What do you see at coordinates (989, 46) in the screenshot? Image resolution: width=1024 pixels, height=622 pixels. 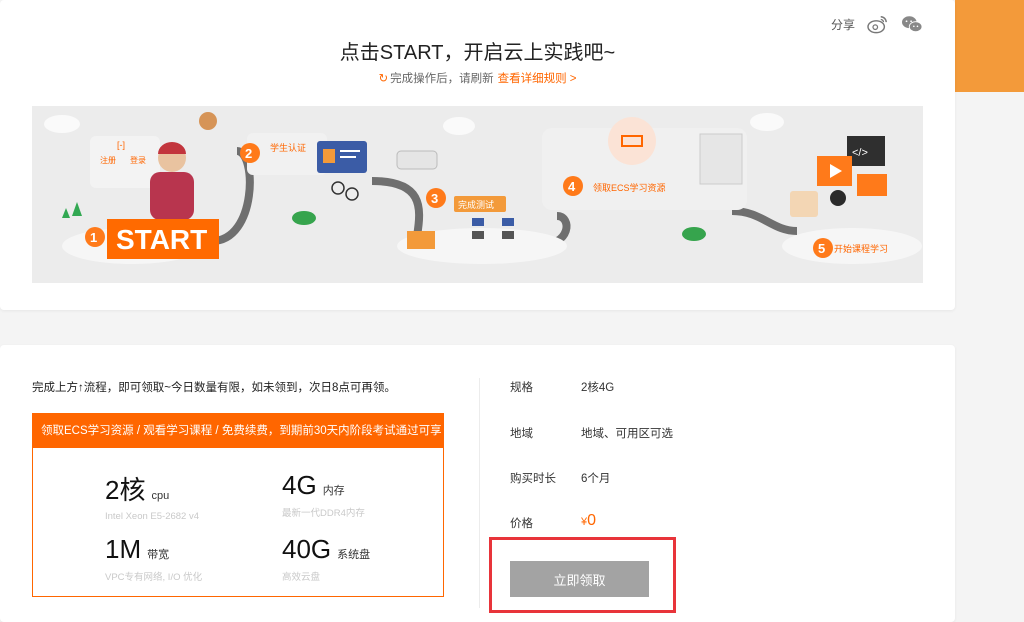 I see `orange-side-strip` at bounding box center [989, 46].